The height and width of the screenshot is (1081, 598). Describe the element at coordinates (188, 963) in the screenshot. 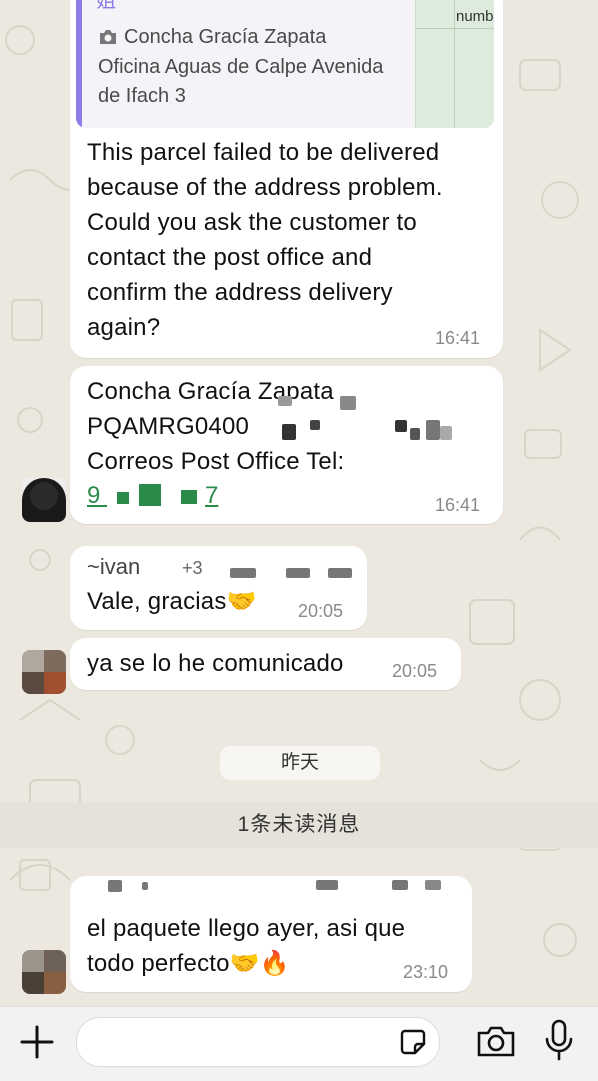

I see `message-5-line-2: todo perfecto🤝🔥` at that location.